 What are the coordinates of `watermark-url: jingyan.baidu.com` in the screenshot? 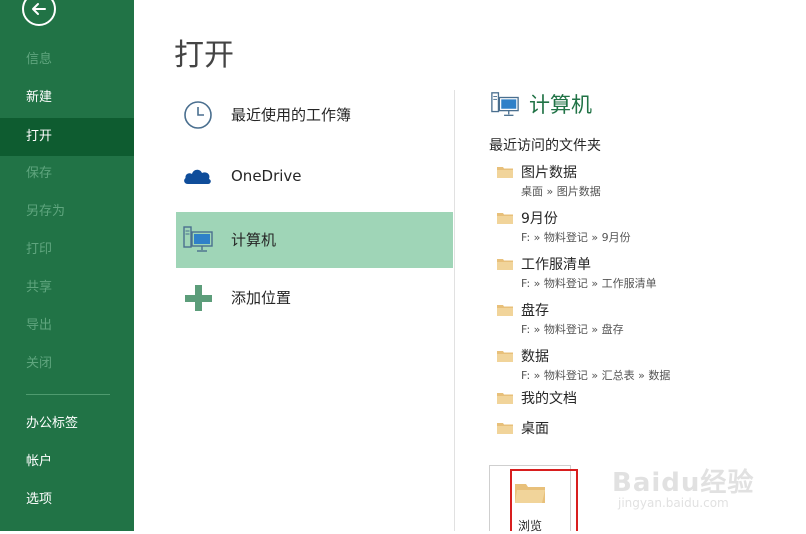 It's located at (673, 503).